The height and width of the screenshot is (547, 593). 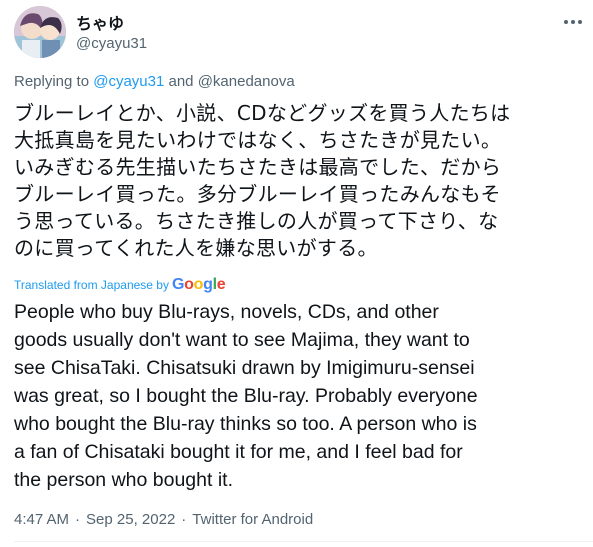 What do you see at coordinates (258, 140) in the screenshot?
I see `original-line: 大抵真島を見たいわけではなく、ちさたきが見たい。` at bounding box center [258, 140].